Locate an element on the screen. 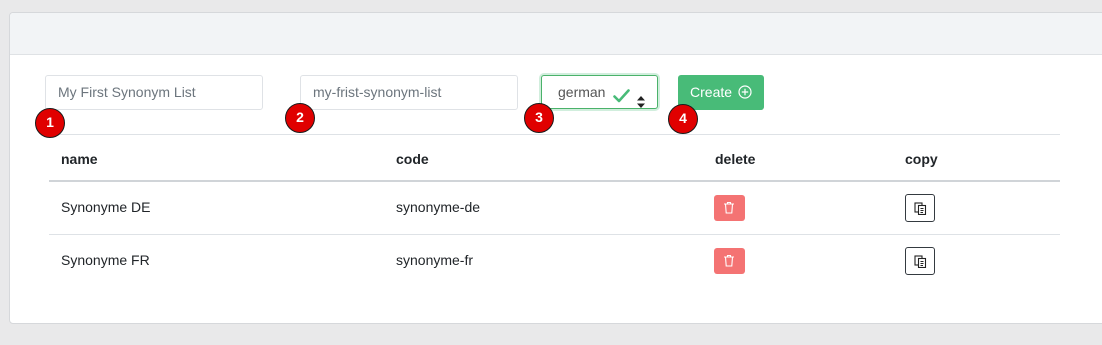  card-header is located at coordinates (556, 34).